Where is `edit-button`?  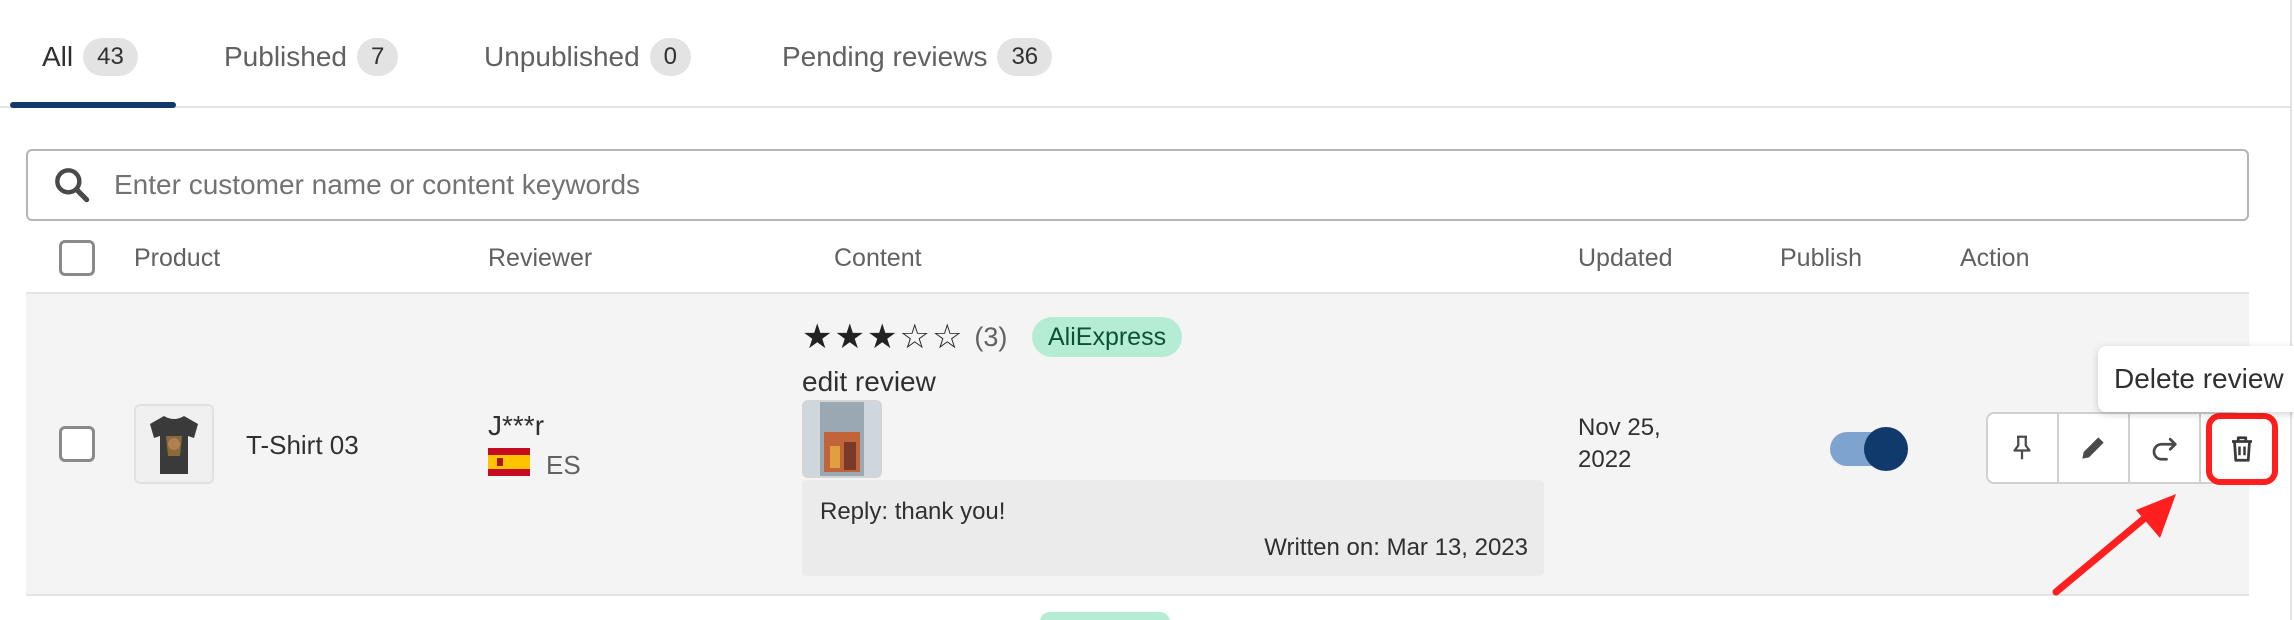
edit-button is located at coordinates (2094, 448).